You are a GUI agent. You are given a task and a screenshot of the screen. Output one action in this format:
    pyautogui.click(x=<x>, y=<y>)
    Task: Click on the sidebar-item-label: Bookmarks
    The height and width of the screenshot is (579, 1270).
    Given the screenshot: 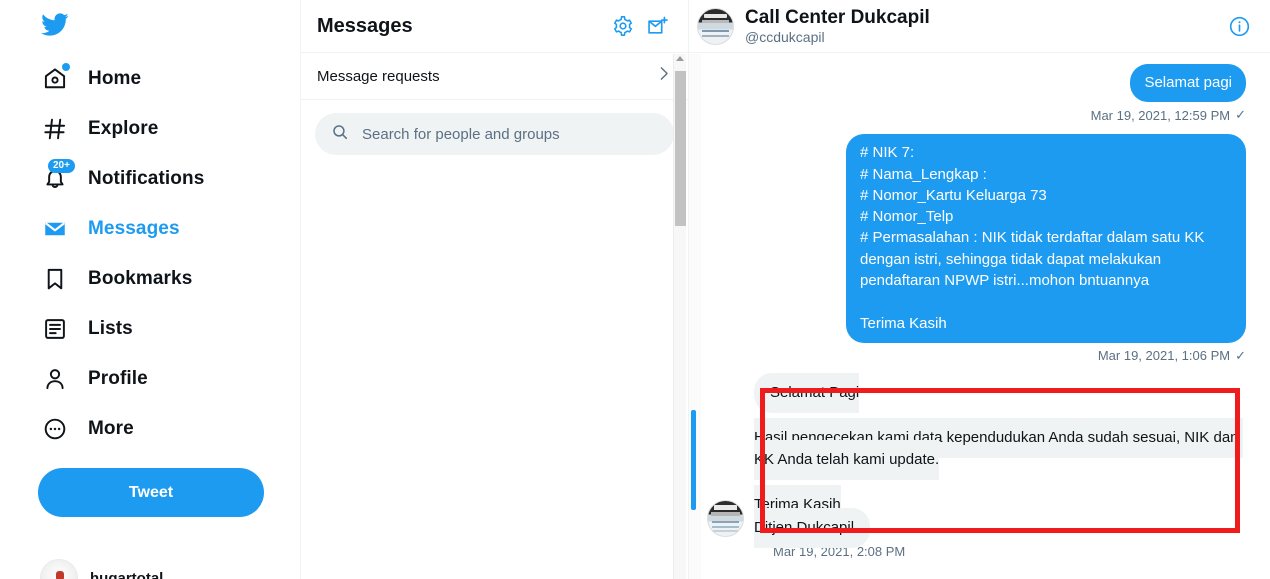 What is the action you would take?
    pyautogui.click(x=140, y=278)
    